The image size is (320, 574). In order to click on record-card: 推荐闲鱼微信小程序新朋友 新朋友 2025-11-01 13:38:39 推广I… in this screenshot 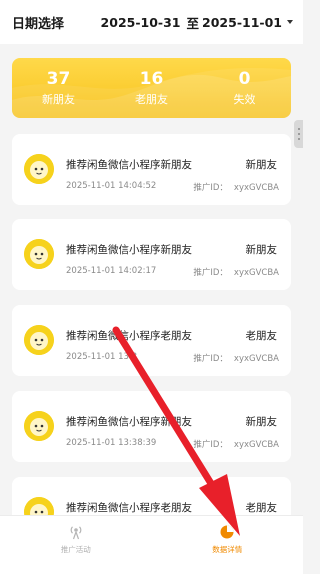, I will do `click(151, 426)`.